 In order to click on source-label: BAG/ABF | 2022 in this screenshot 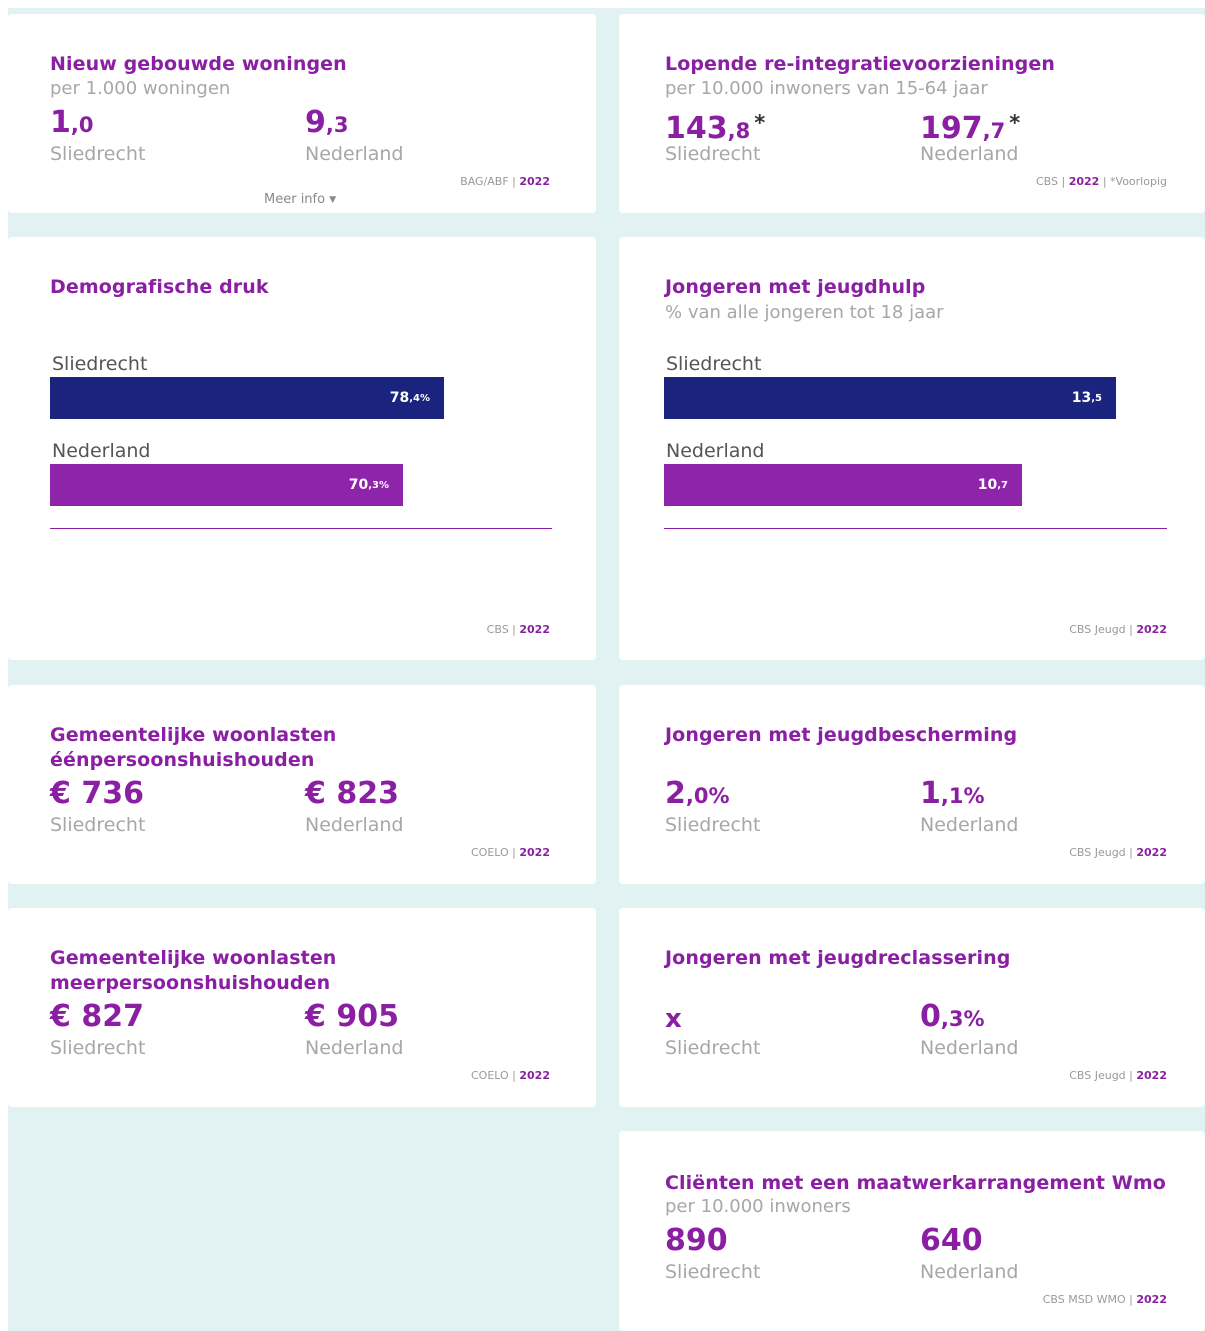, I will do `click(505, 181)`.